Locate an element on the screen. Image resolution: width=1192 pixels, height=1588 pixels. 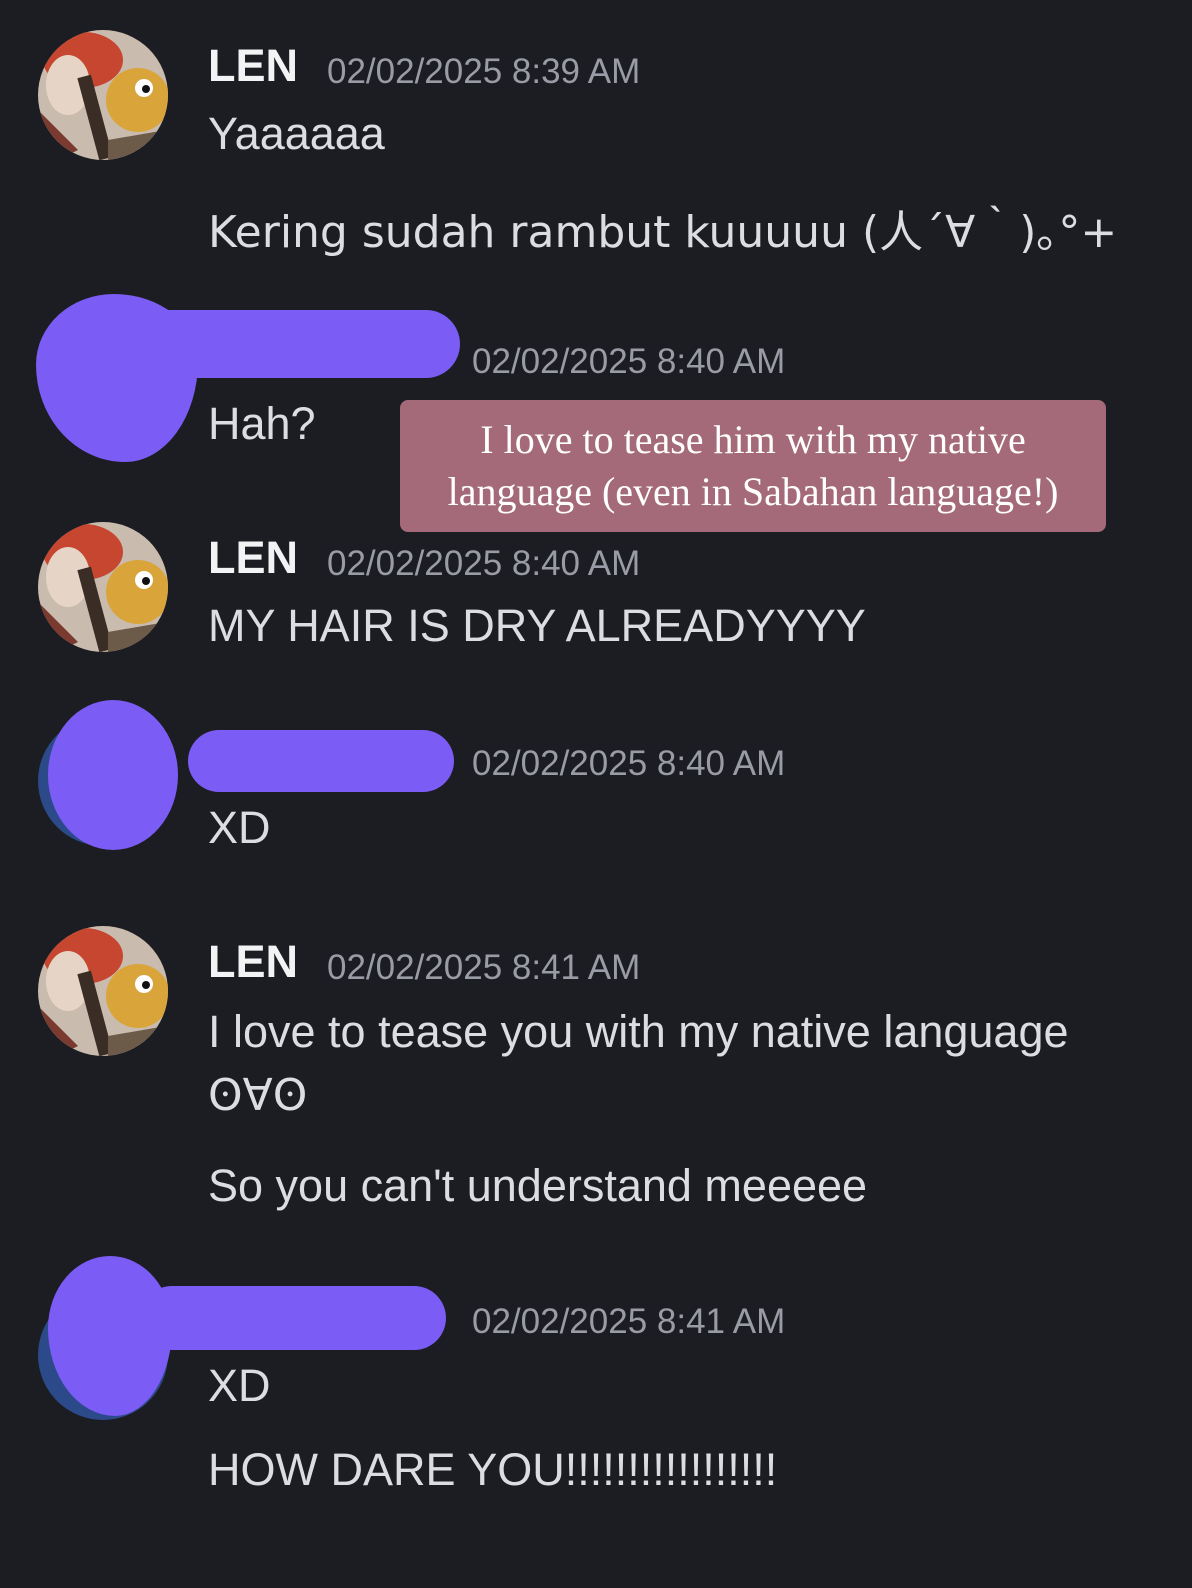
message-text: Yaaaaaa is located at coordinates (296, 133).